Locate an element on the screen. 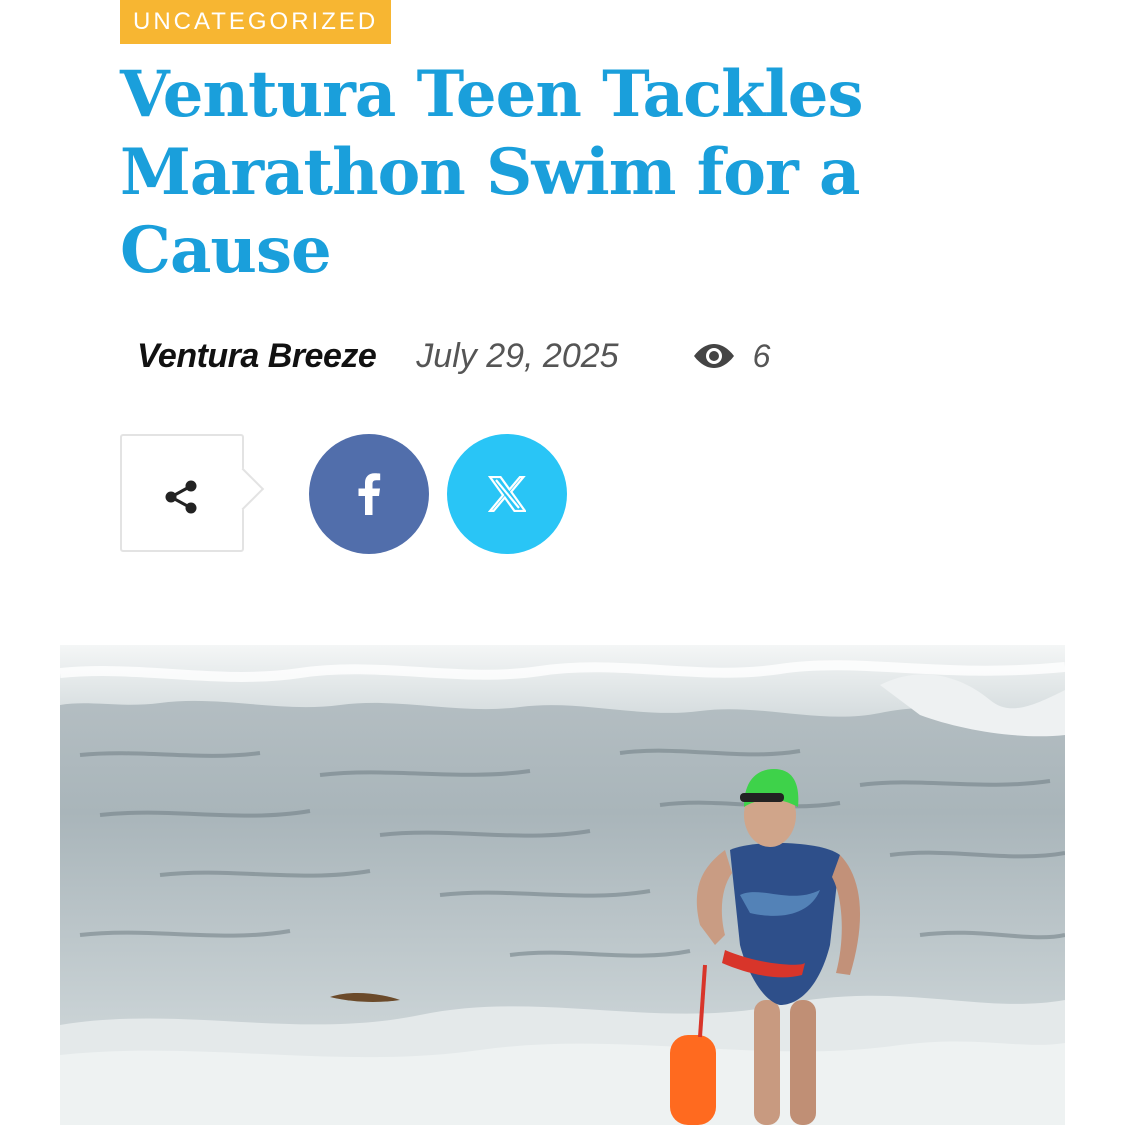 Image resolution: width=1125 pixels, height=1125 pixels. x-icon is located at coordinates (507, 494).